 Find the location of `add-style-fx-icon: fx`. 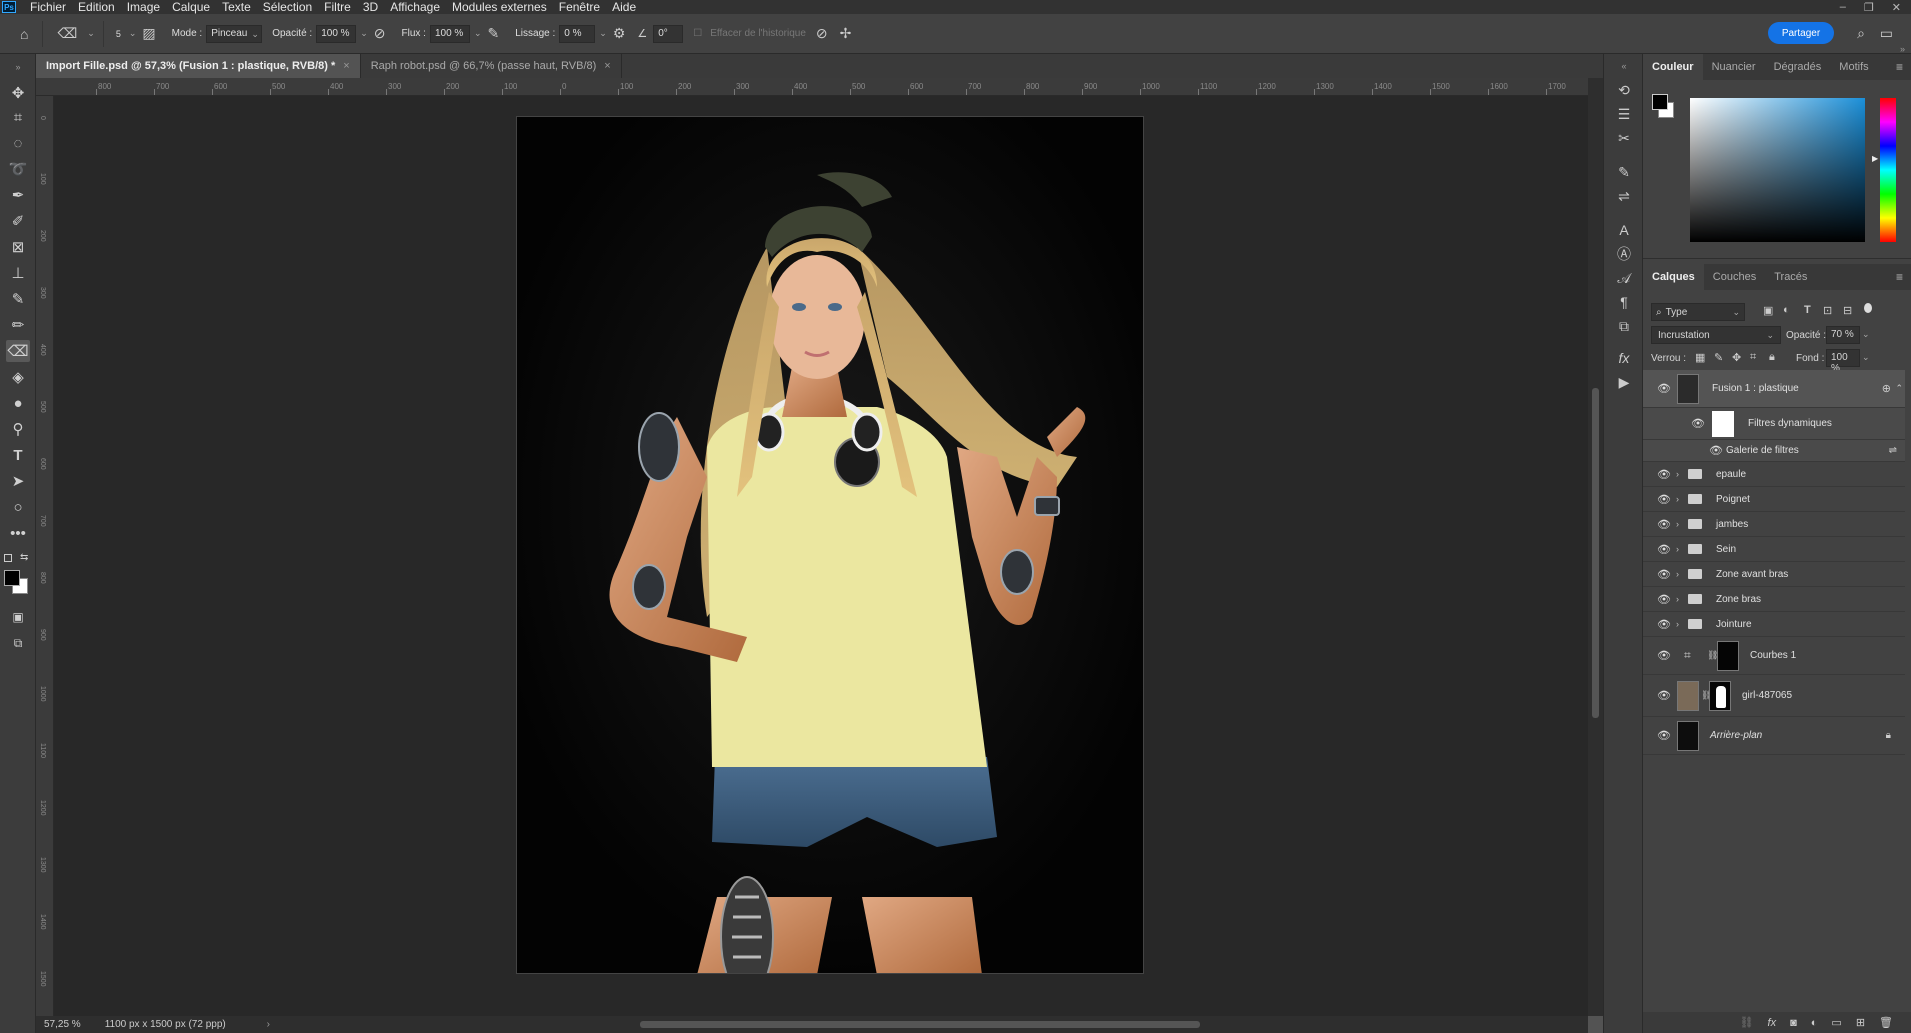

add-style-fx-icon: fx is located at coordinates (1772, 1023).